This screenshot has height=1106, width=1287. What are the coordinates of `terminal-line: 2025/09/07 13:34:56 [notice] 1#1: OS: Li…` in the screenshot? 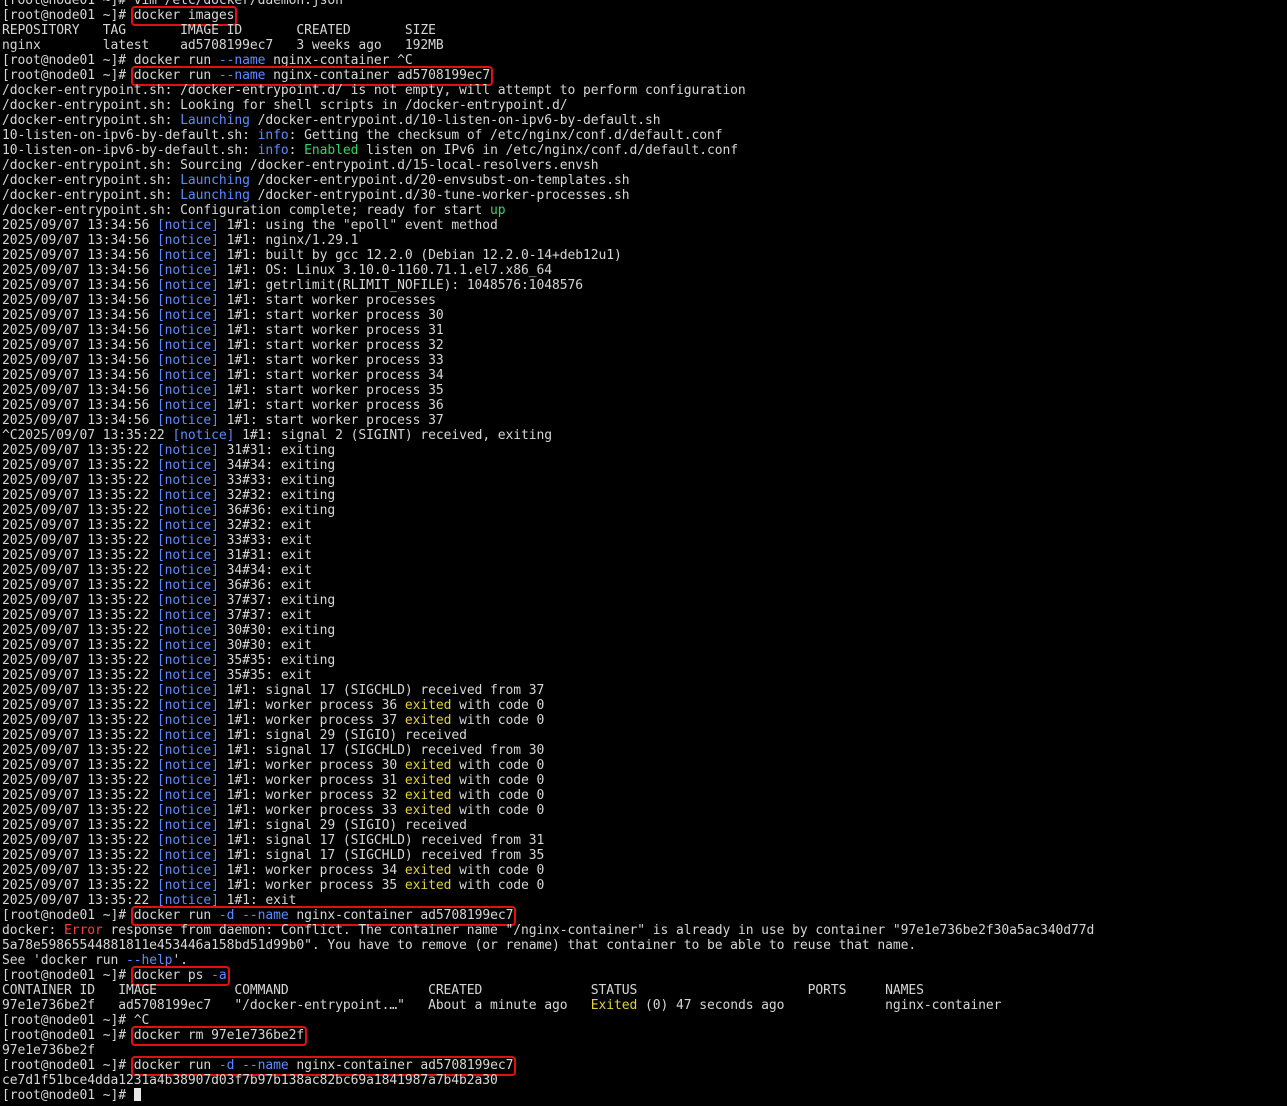 It's located at (644, 270).